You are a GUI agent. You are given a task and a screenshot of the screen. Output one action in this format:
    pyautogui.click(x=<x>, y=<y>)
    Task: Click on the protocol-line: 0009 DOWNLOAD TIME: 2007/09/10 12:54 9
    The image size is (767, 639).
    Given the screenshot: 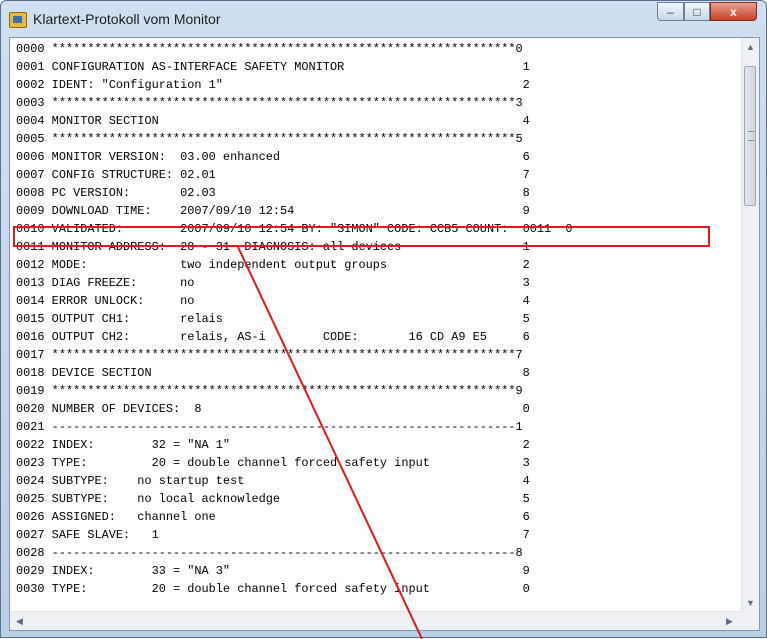 What is the action you would take?
    pyautogui.click(x=273, y=211)
    